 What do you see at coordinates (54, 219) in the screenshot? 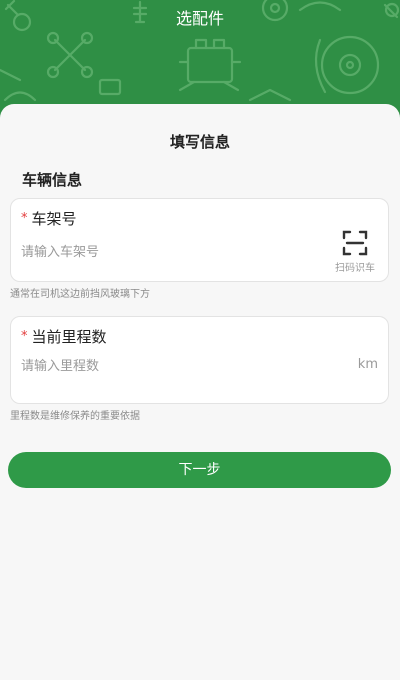
I see `vin-label: 车架号` at bounding box center [54, 219].